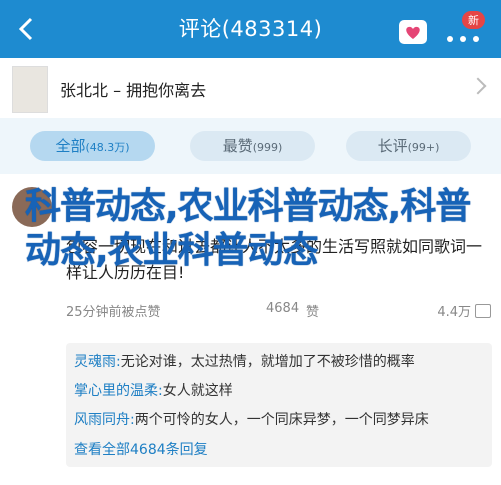 This screenshot has width=501, height=485. Describe the element at coordinates (467, 34) in the screenshot. I see `more-options-icon` at that location.